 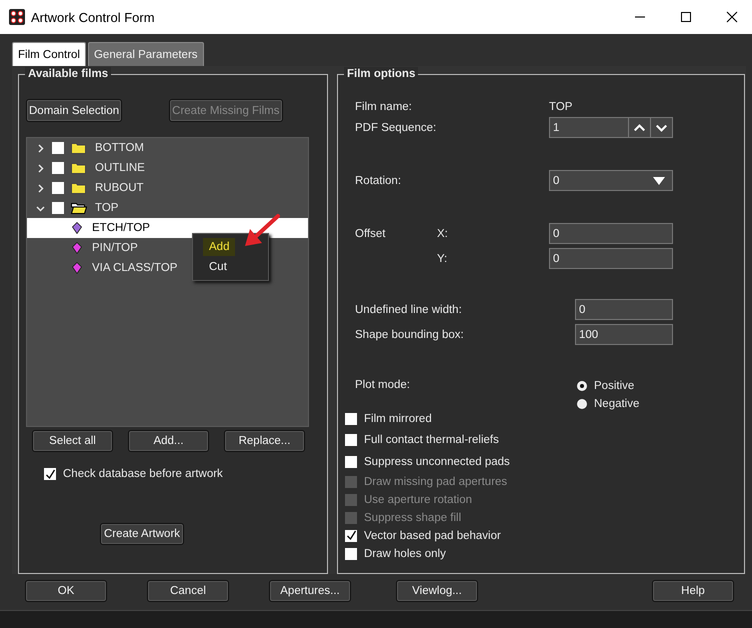 I want to click on menu-item: Cut, so click(x=218, y=267).